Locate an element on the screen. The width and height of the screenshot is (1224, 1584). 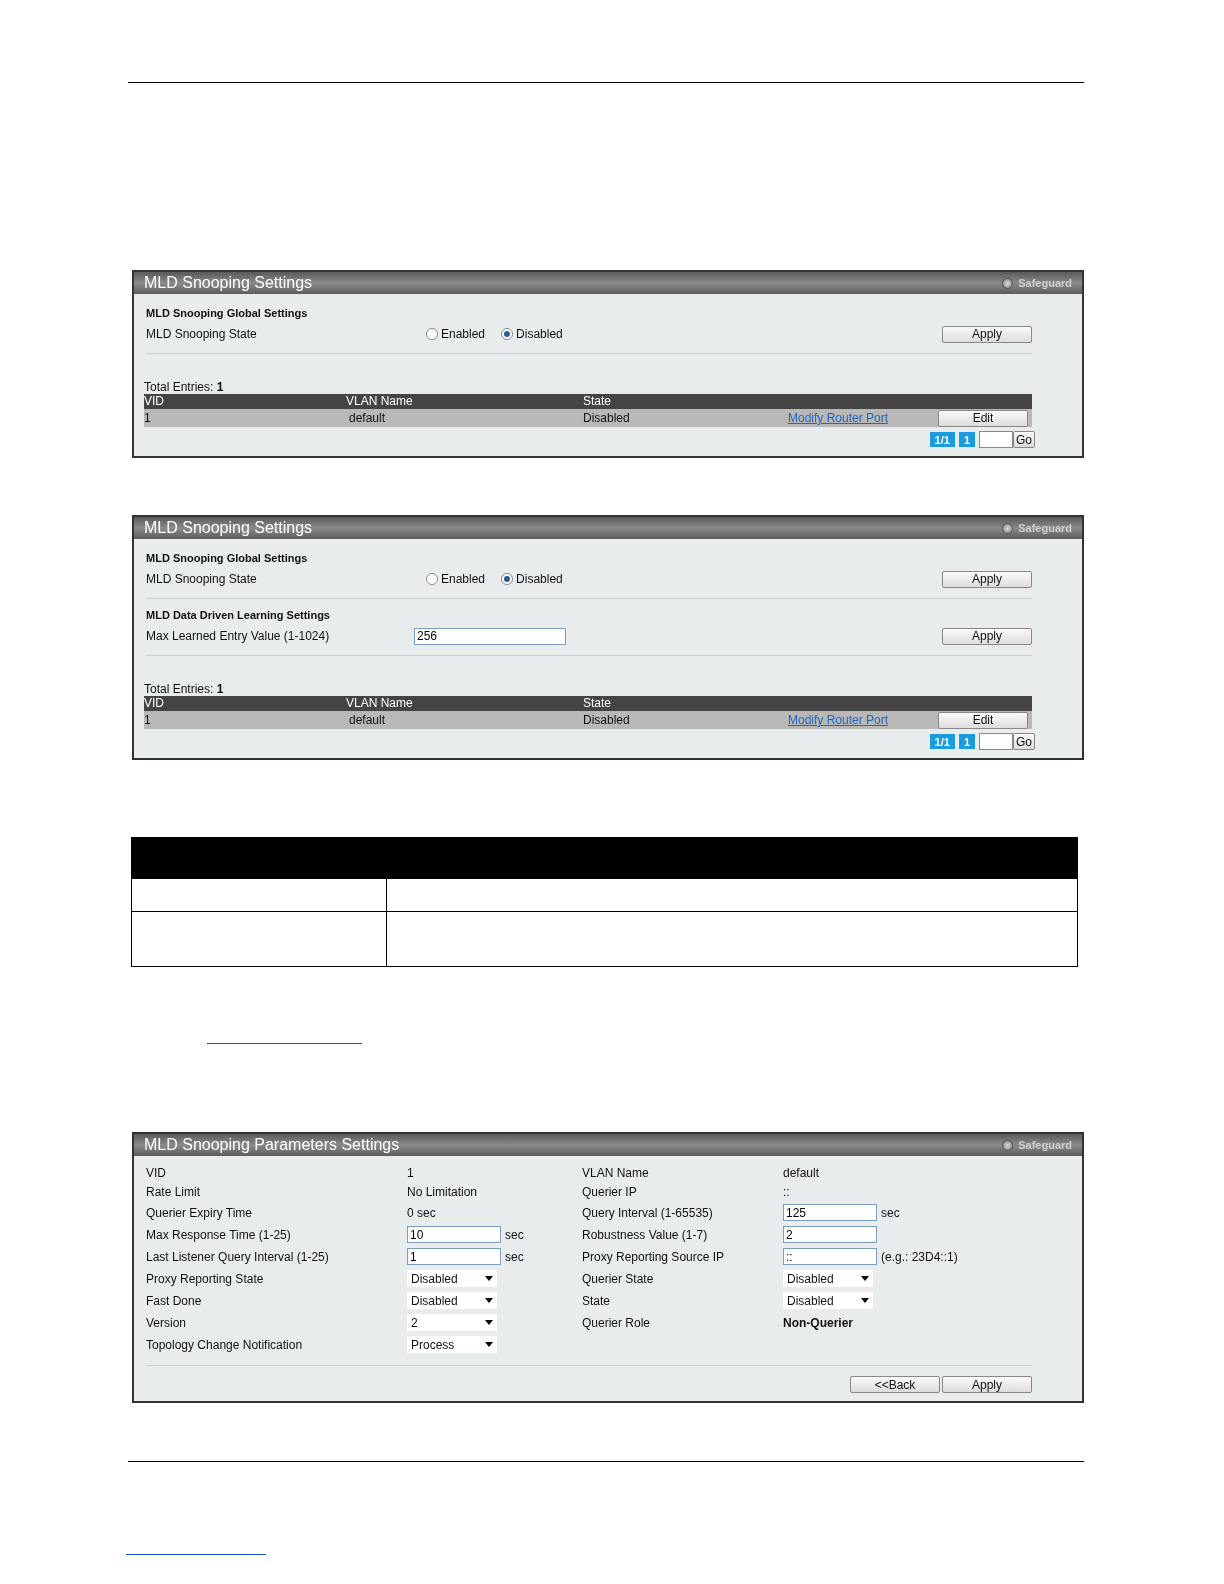
input-field: 10 is located at coordinates (454, 1234).